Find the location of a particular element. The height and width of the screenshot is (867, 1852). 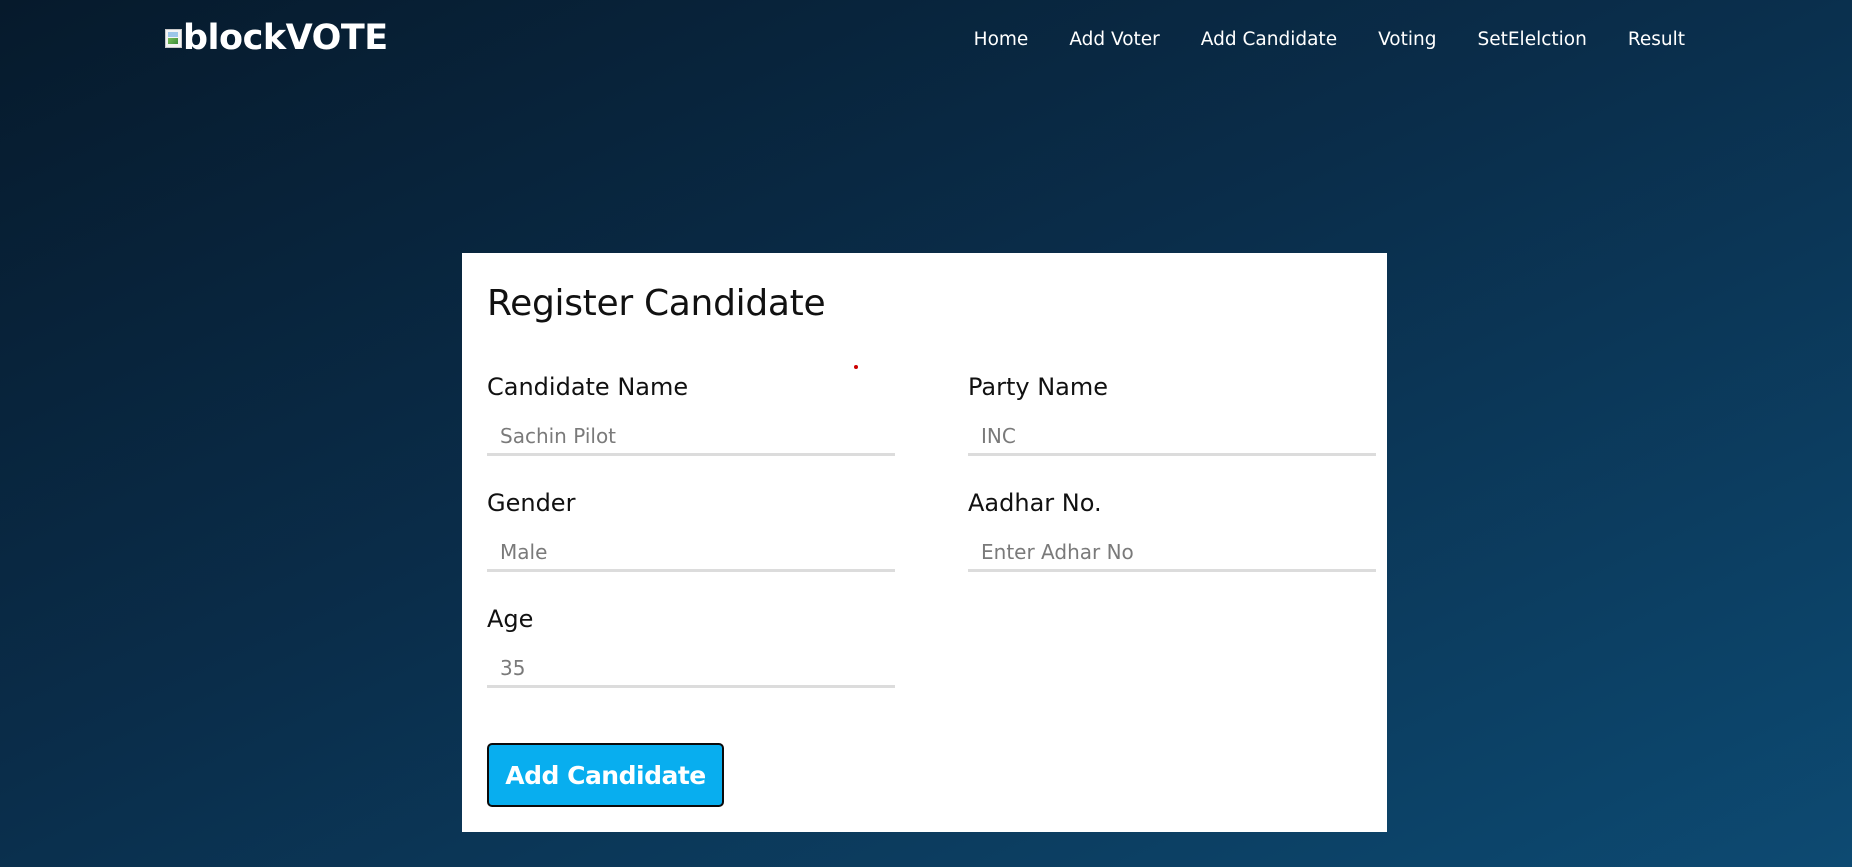

candidate-name-input is located at coordinates (691, 437).